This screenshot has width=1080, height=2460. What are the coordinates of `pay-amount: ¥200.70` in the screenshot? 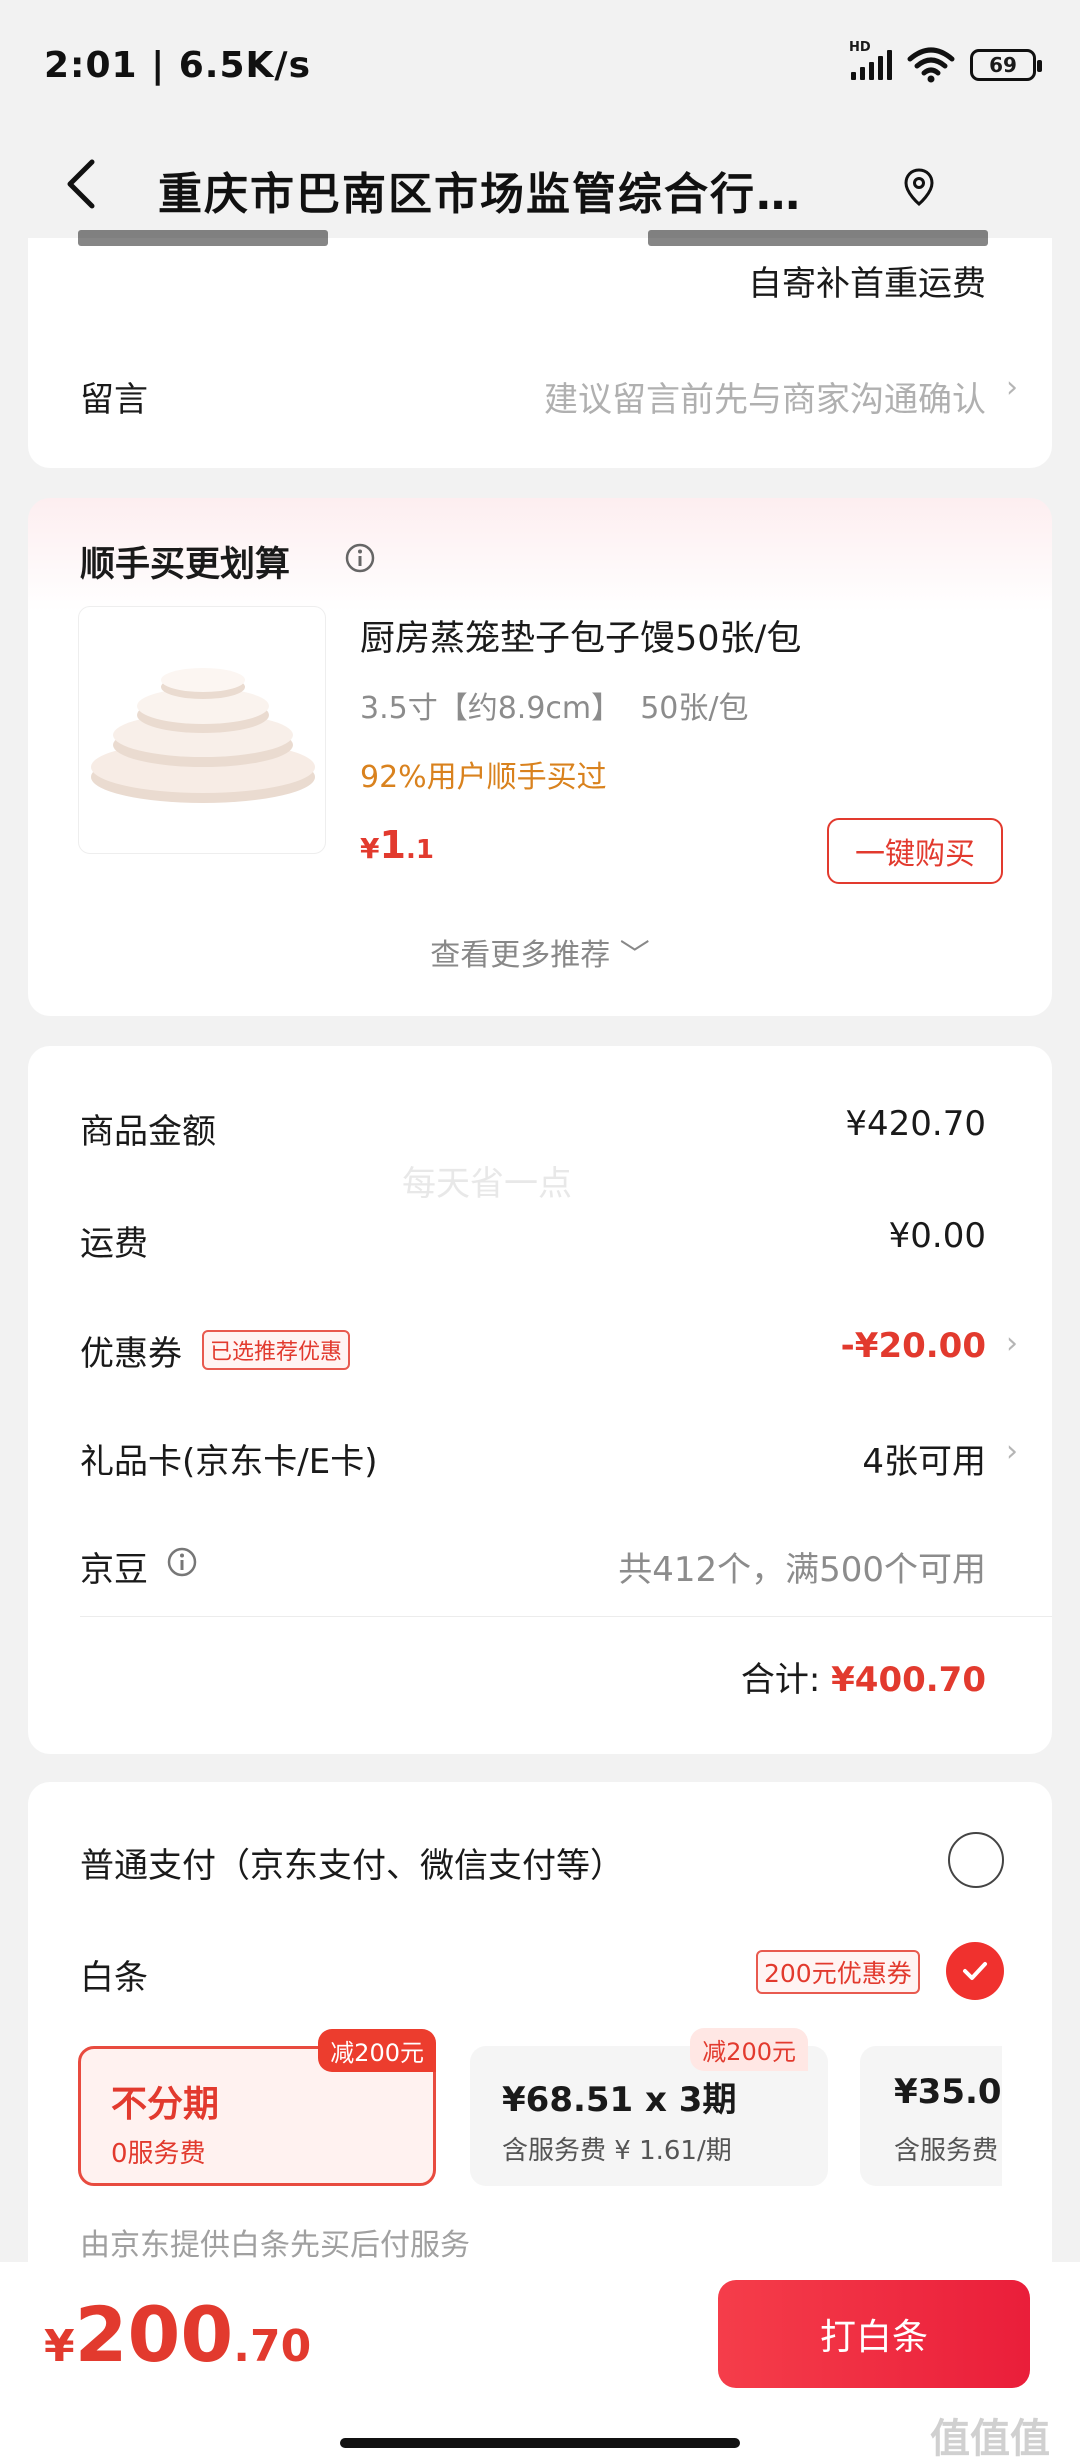 It's located at (177, 2334).